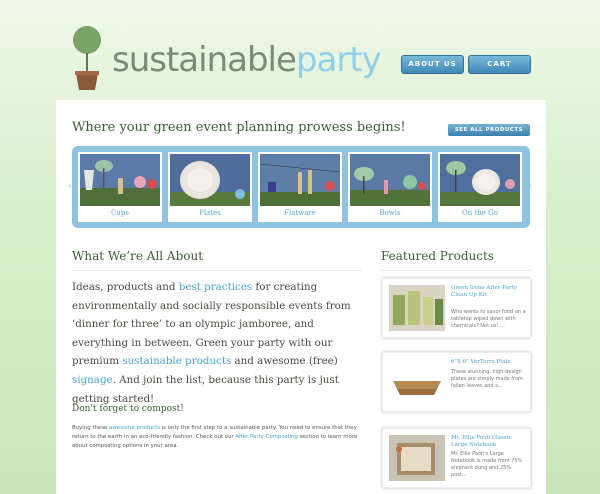 This screenshot has height=494, width=600. I want to click on featured-heading: Featured Products, so click(437, 256).